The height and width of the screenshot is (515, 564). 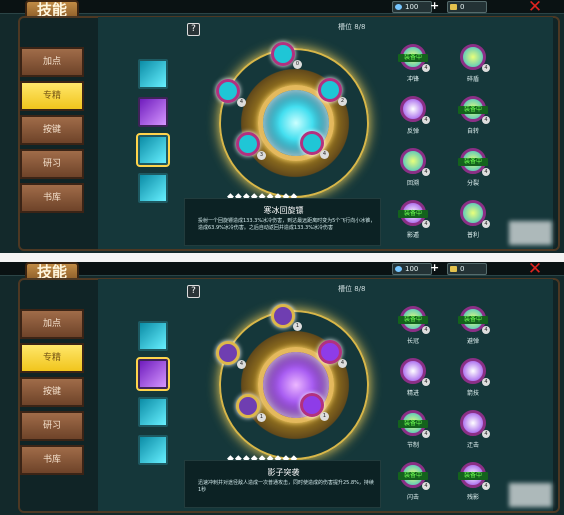 I want to click on right-skill-label: 回溯, so click(x=412, y=183).